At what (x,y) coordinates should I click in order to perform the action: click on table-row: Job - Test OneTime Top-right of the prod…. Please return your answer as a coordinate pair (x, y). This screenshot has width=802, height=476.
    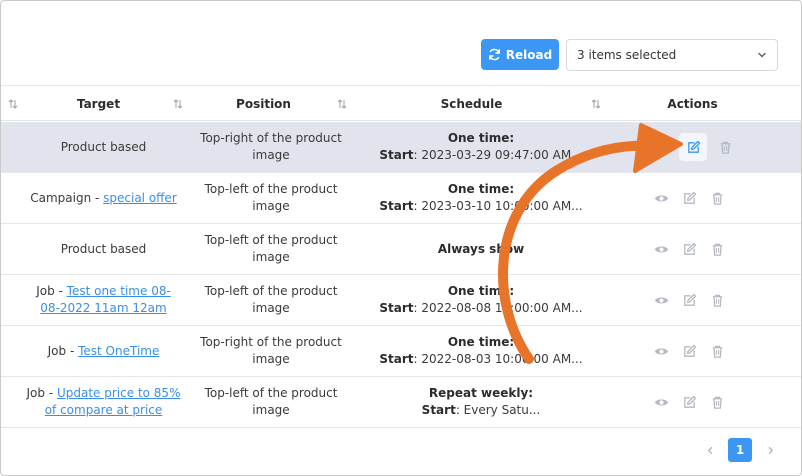
    Looking at the image, I should click on (401, 351).